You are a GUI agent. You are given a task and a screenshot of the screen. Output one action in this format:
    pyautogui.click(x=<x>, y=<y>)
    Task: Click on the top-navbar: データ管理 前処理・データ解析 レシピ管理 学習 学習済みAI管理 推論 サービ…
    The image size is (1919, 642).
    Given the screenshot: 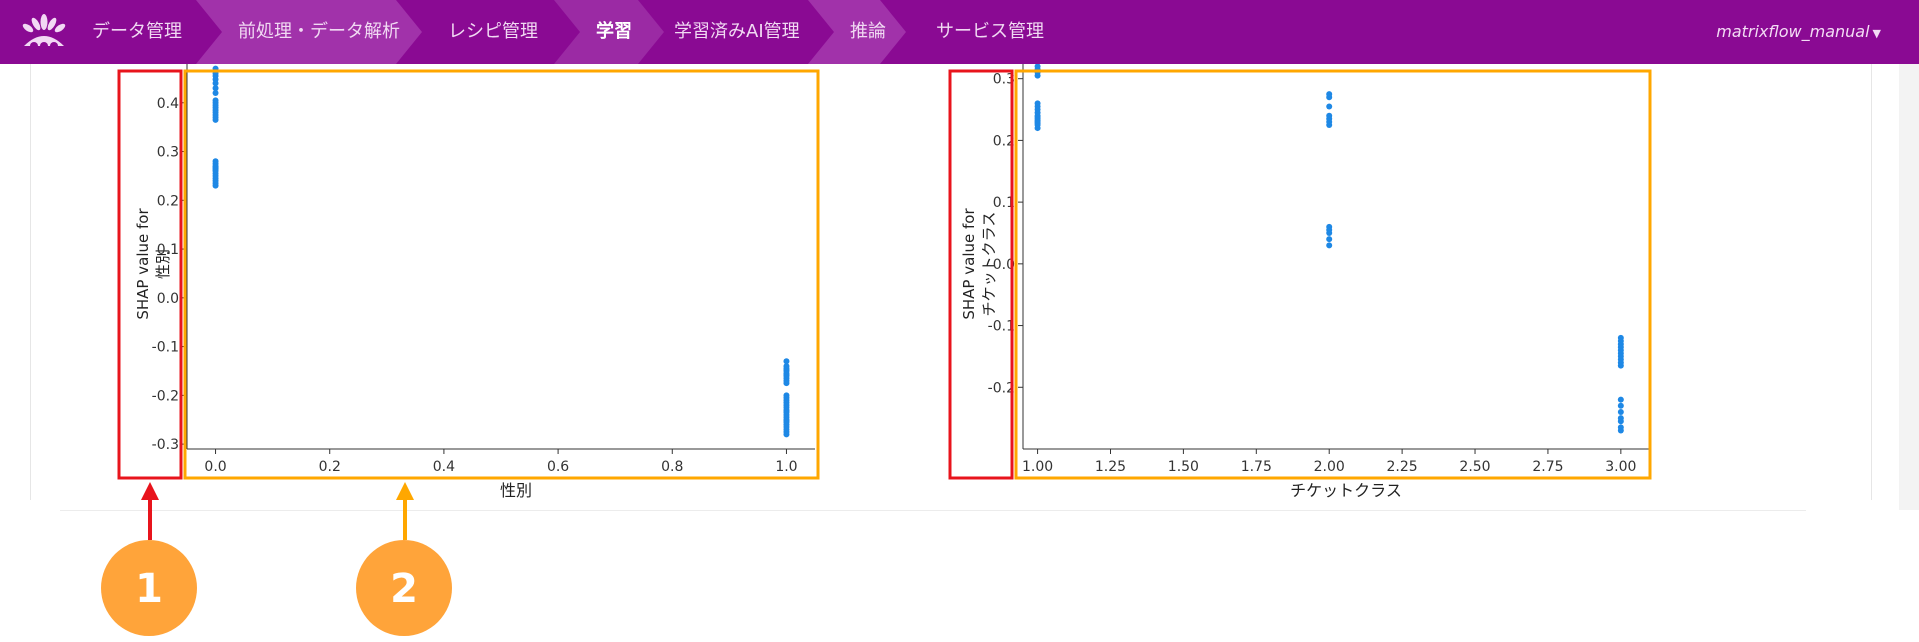 What is the action you would take?
    pyautogui.click(x=959, y=32)
    